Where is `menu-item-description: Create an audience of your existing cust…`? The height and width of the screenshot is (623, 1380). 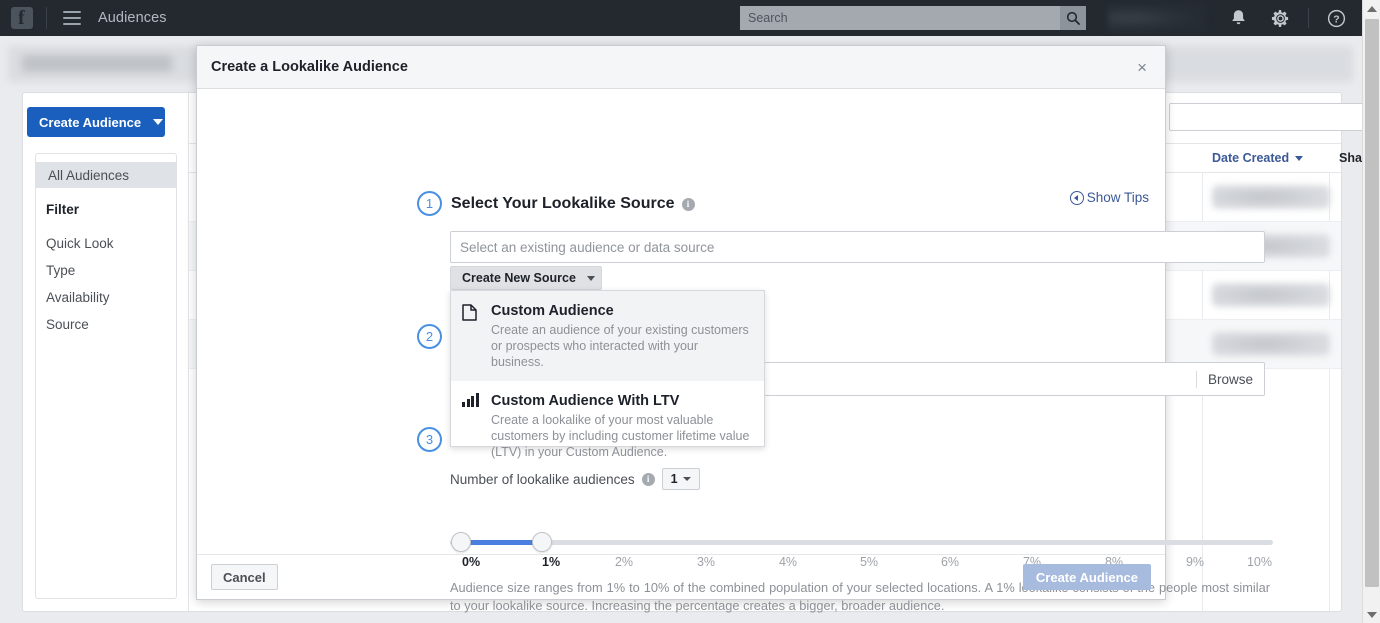
menu-item-description: Create an audience of your existing cust… is located at coordinates (620, 346).